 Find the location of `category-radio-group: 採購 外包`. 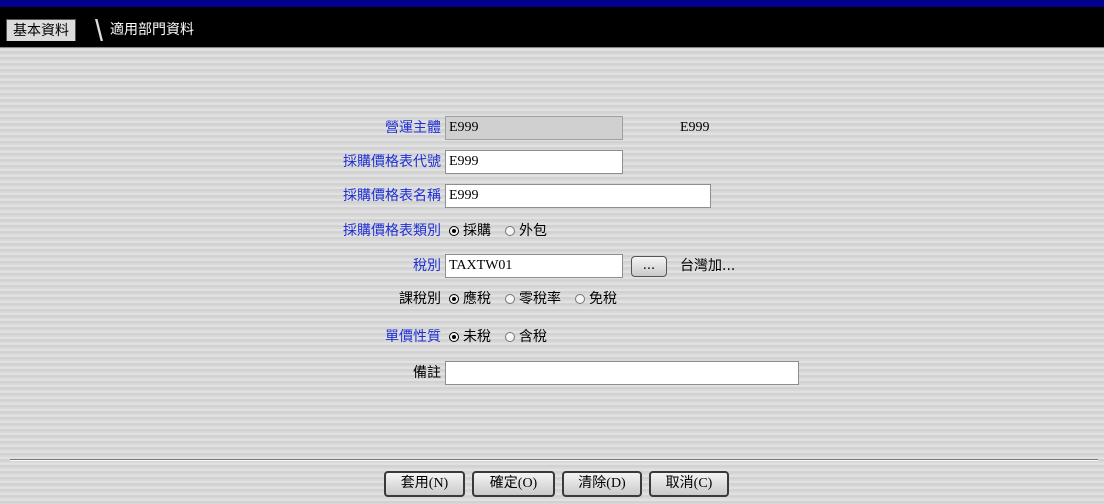

category-radio-group: 採購 外包 is located at coordinates (498, 231).